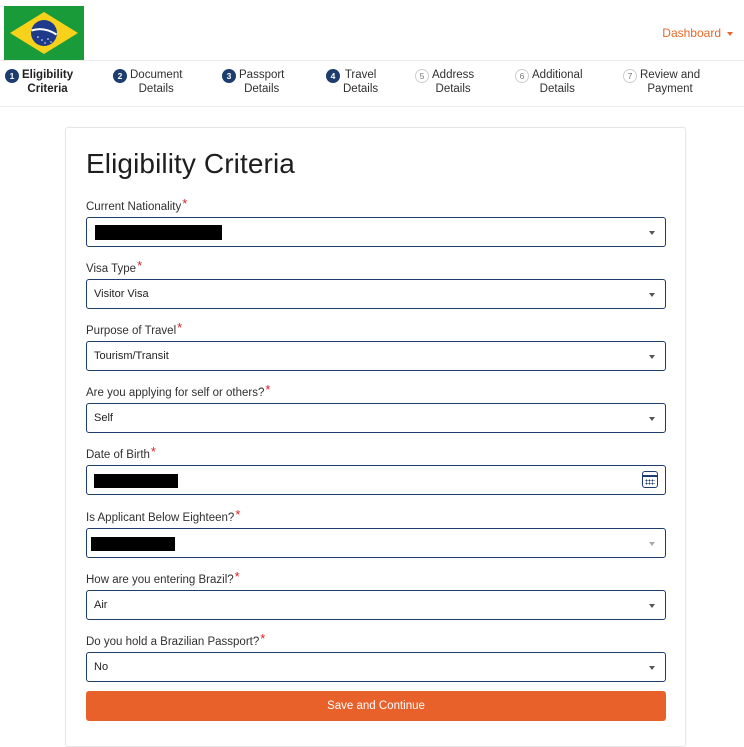  What do you see at coordinates (262, 82) in the screenshot?
I see `step-label: Passport Details` at bounding box center [262, 82].